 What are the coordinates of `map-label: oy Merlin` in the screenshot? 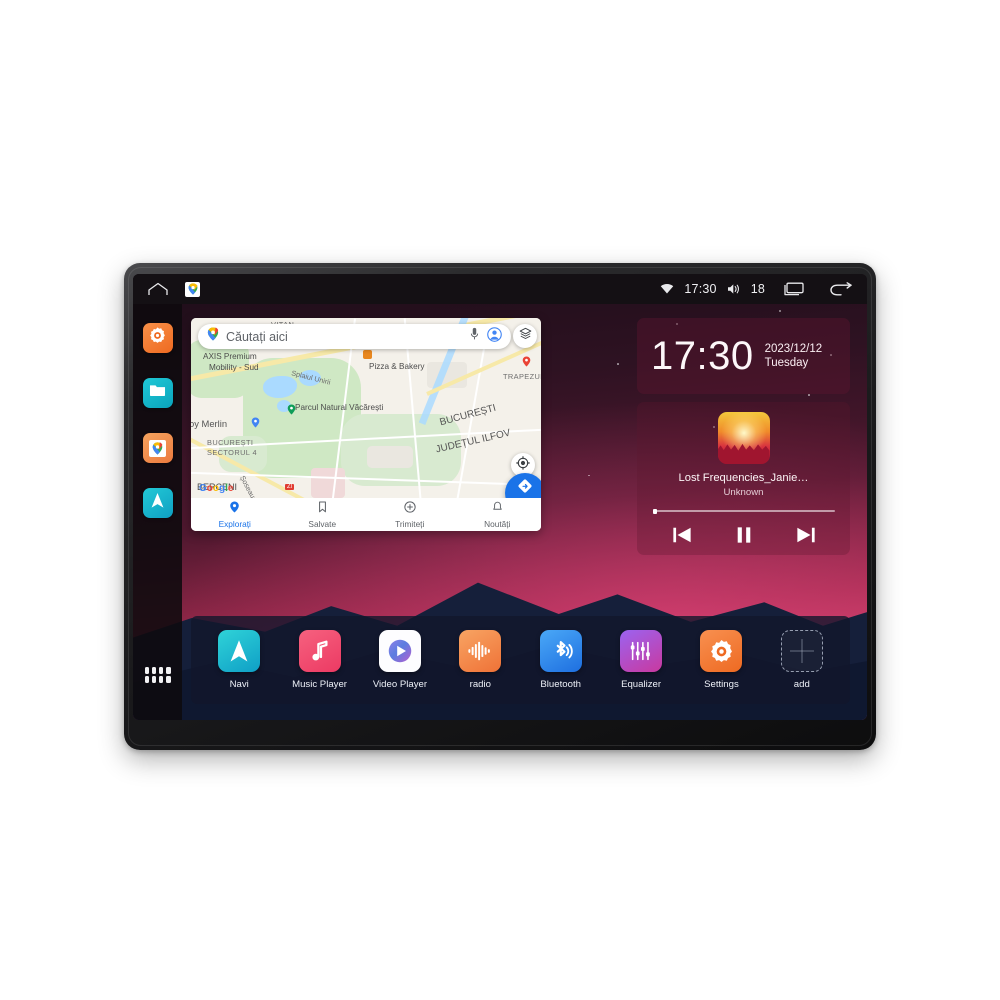 It's located at (209, 423).